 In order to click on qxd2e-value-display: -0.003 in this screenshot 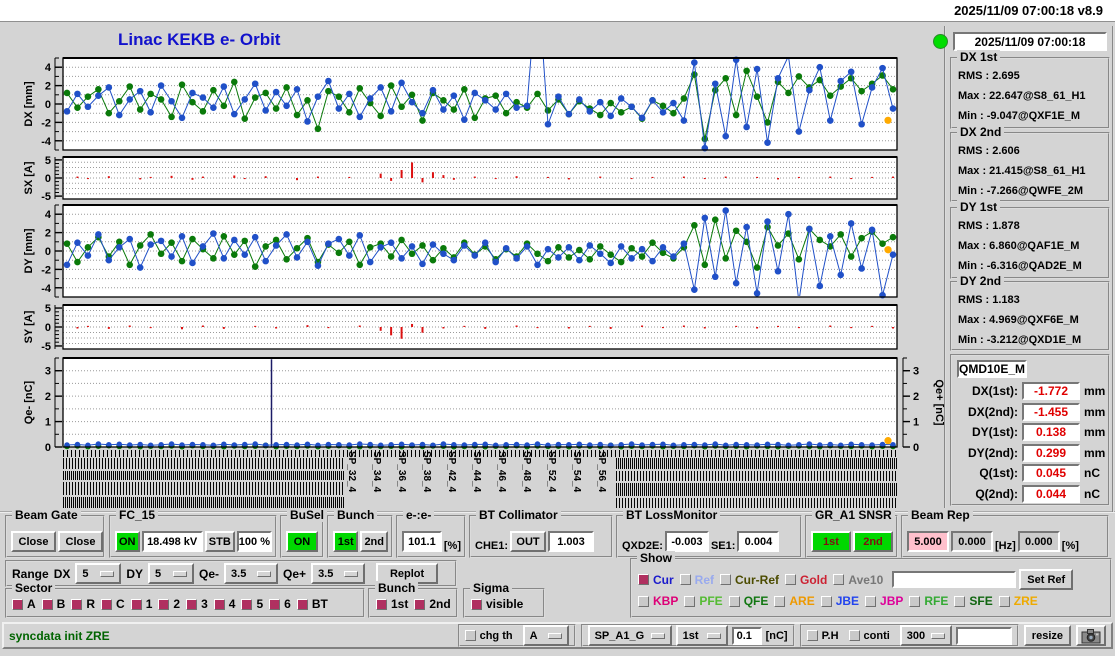, I will do `click(686, 541)`.